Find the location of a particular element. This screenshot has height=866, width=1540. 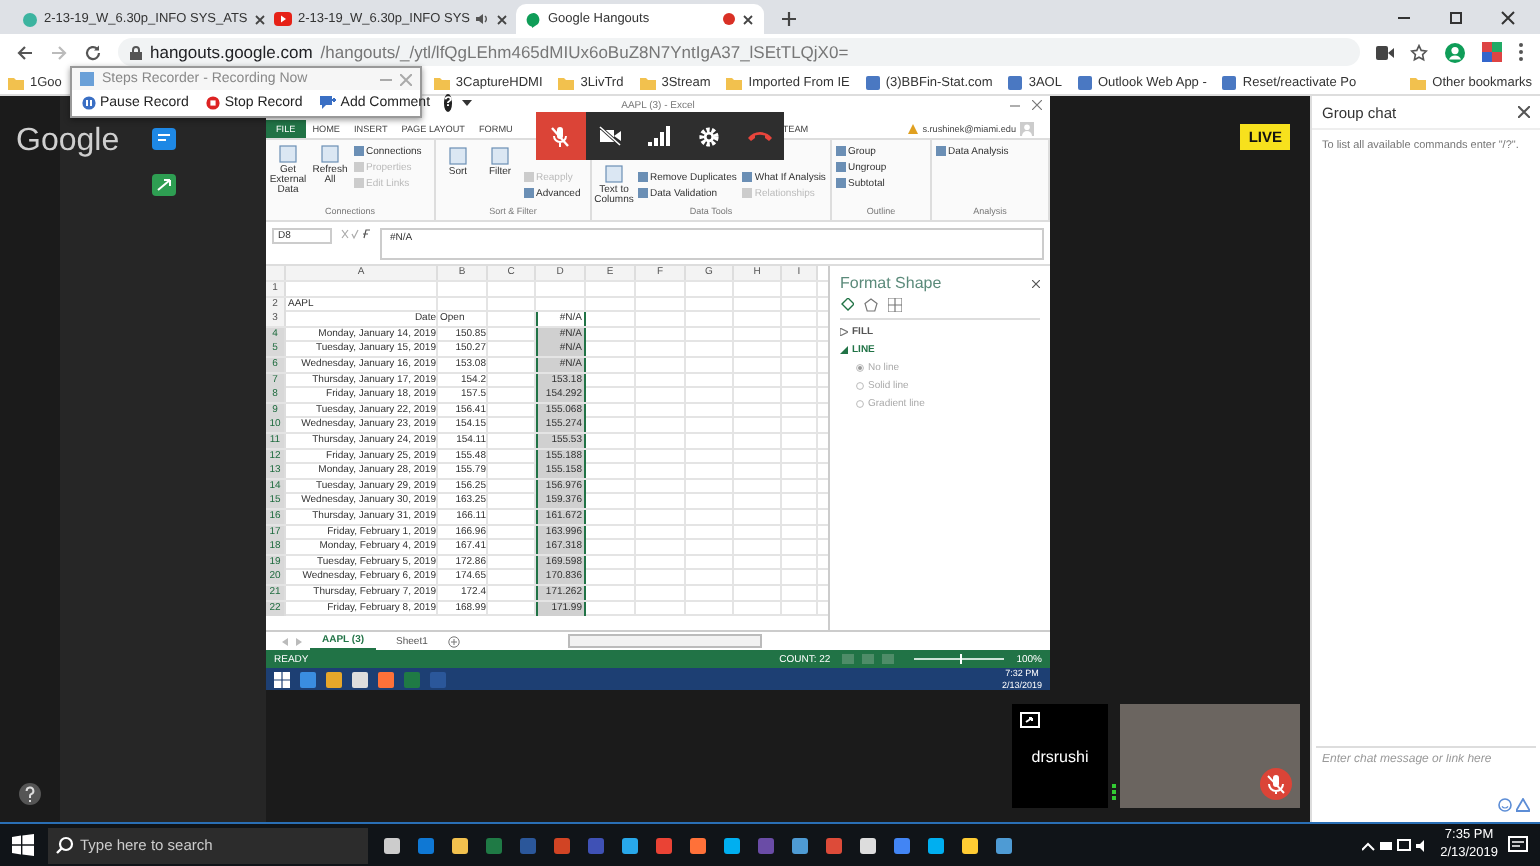

add-sheet-icon is located at coordinates (453, 641).